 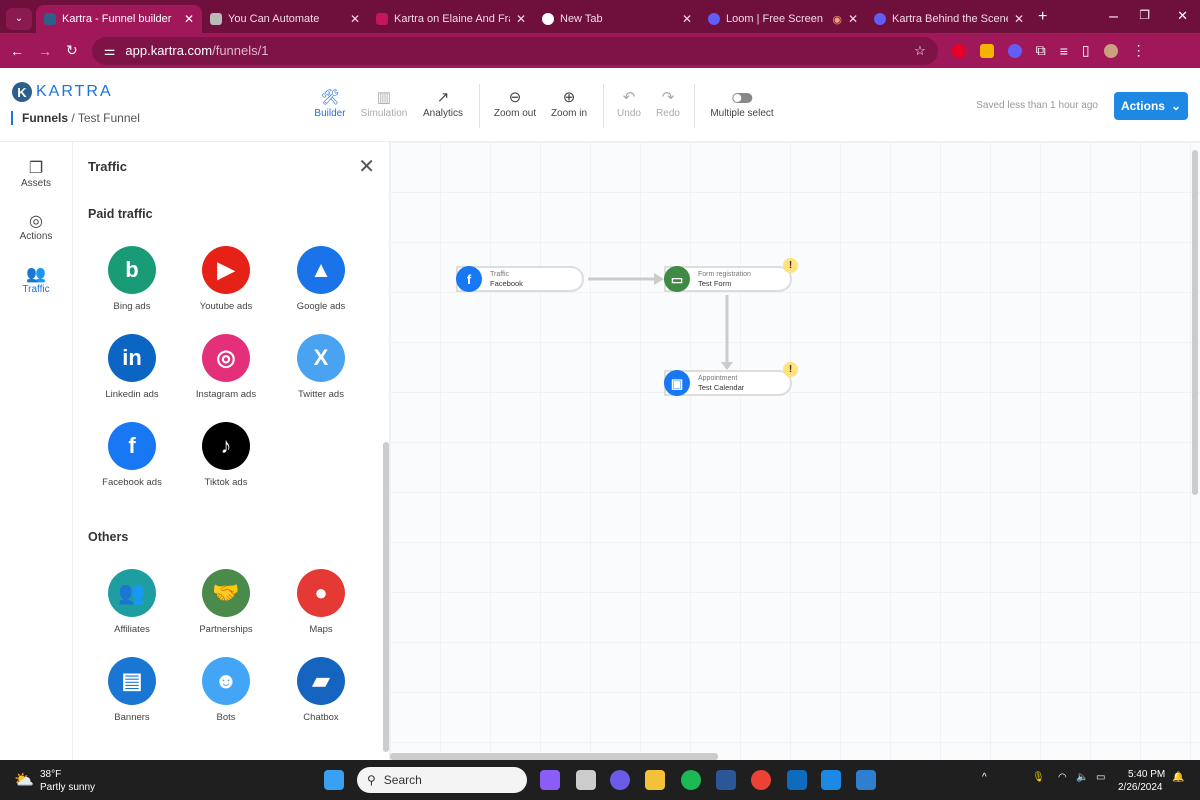 What do you see at coordinates (226, 358) in the screenshot?
I see `instagram-icon: ◎` at bounding box center [226, 358].